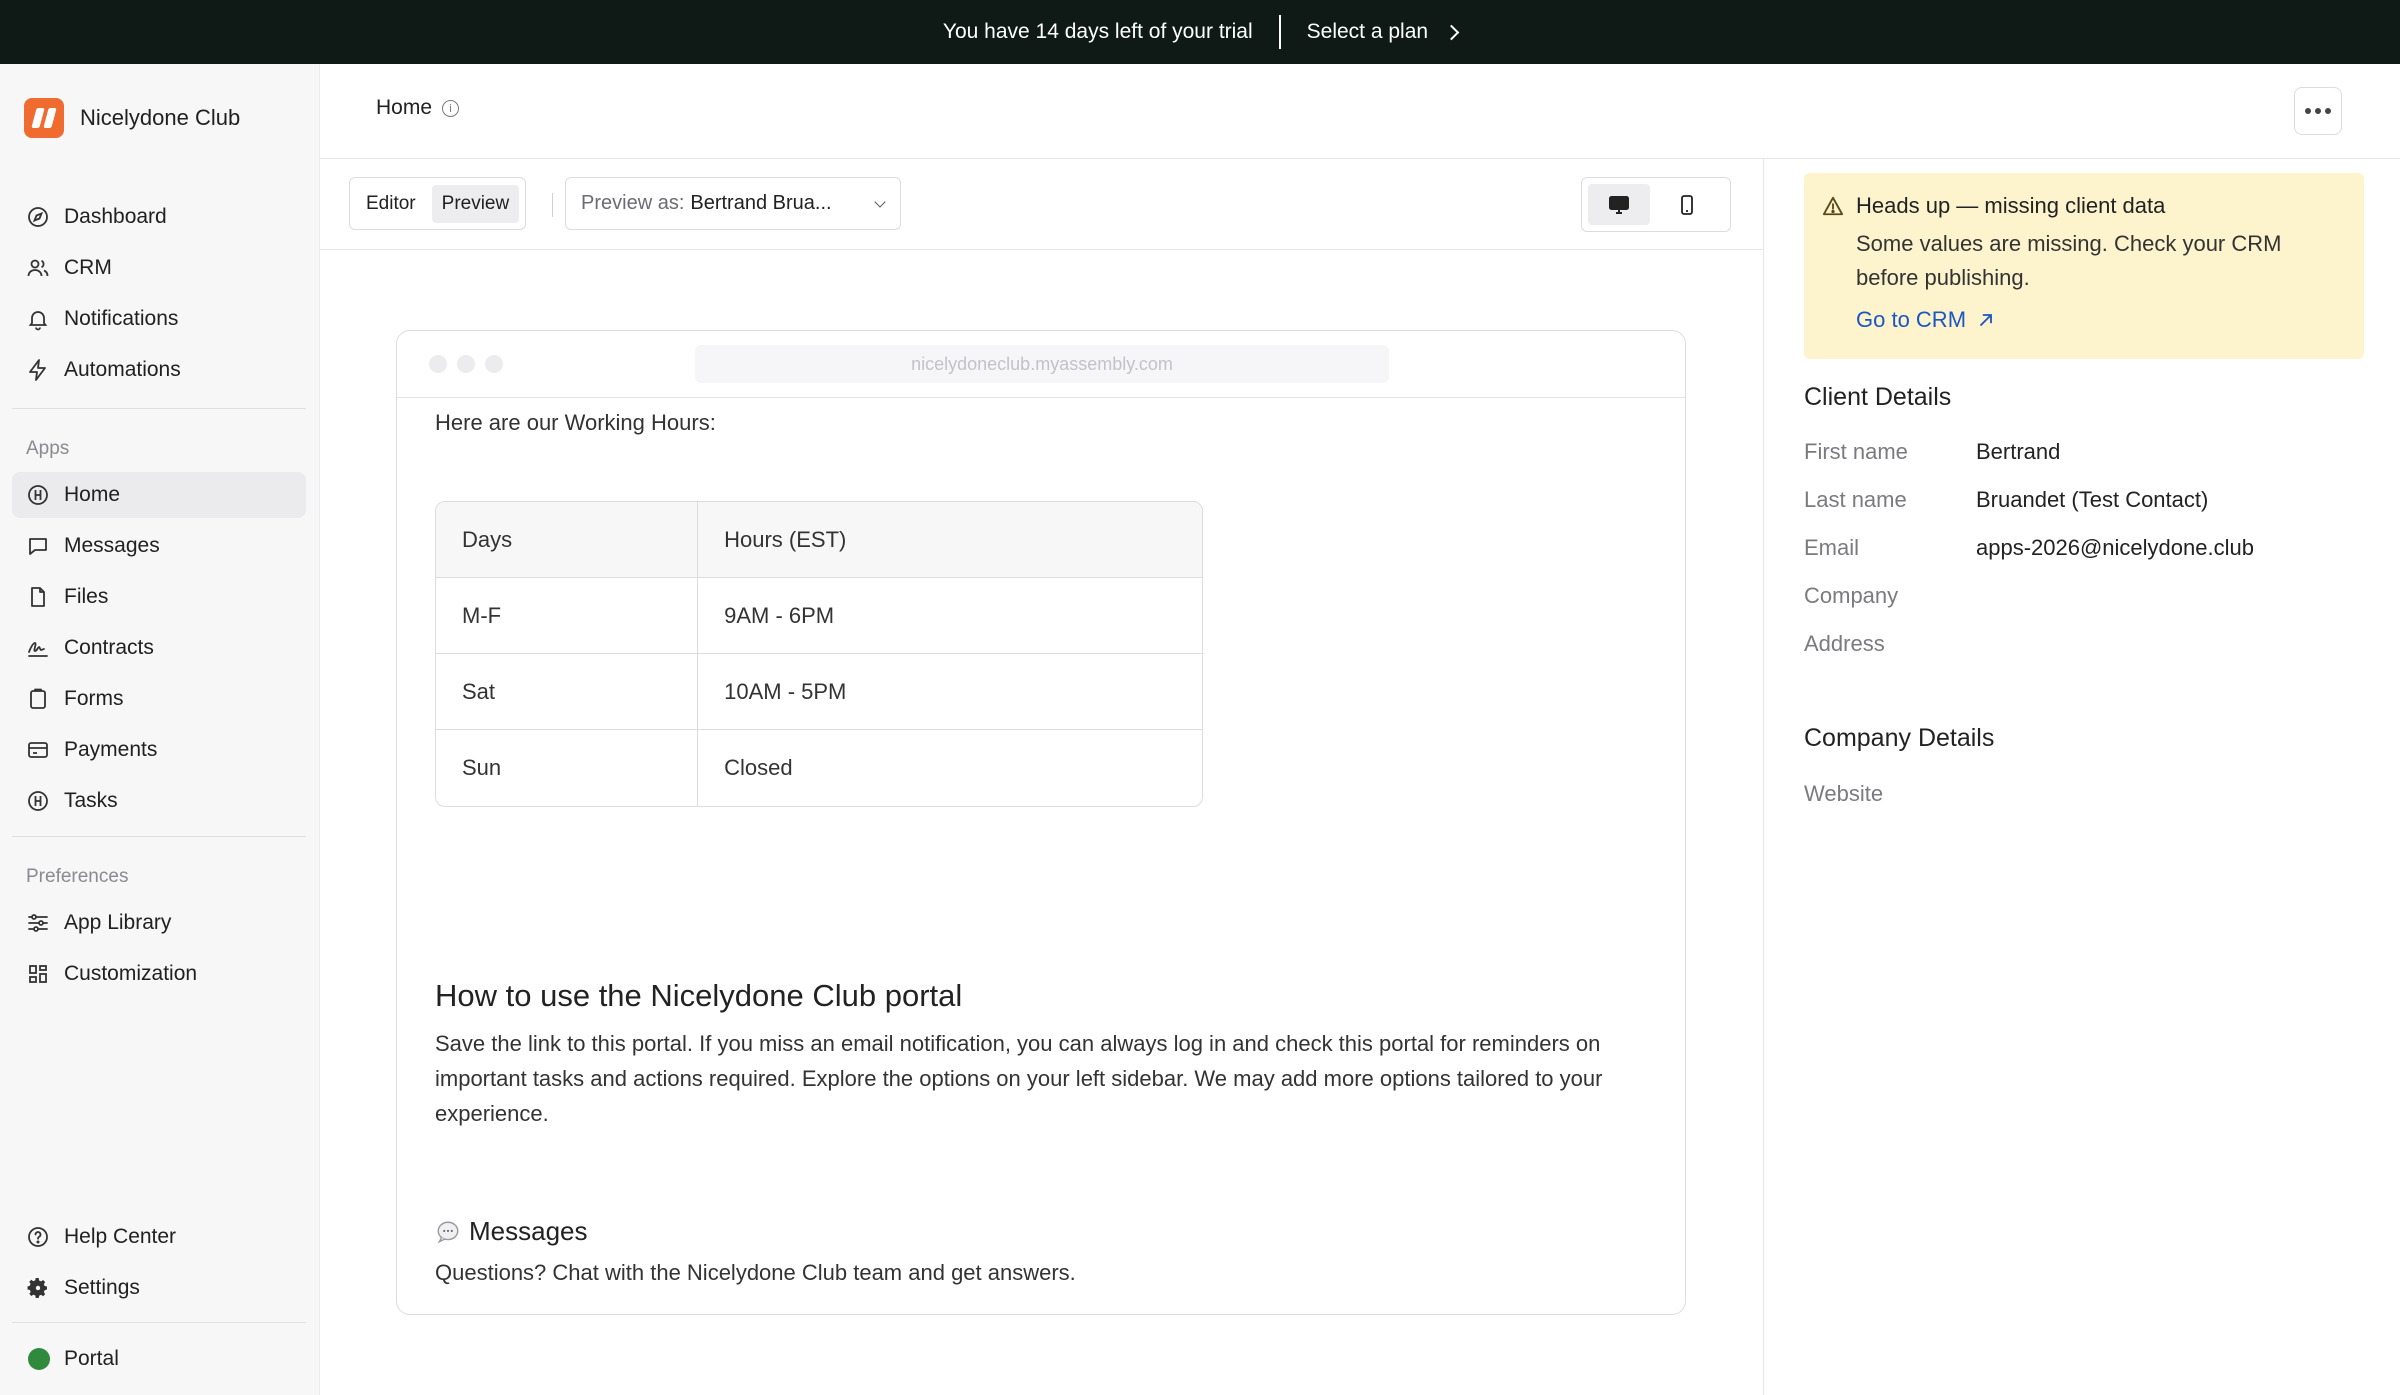 The height and width of the screenshot is (1395, 2400). What do you see at coordinates (950, 540) in the screenshot?
I see `table-header: Hours (EST)` at bounding box center [950, 540].